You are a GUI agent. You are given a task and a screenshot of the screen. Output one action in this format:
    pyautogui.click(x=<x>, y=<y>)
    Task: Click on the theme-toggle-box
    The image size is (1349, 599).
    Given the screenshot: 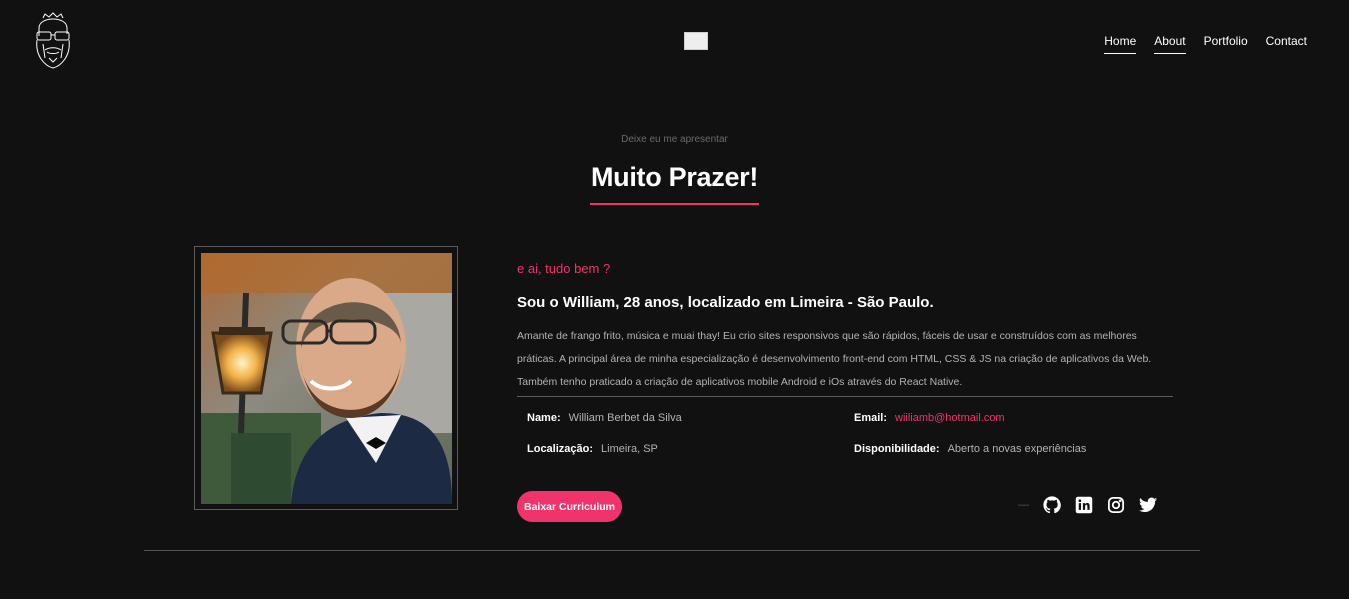 What is the action you would take?
    pyautogui.click(x=696, y=41)
    